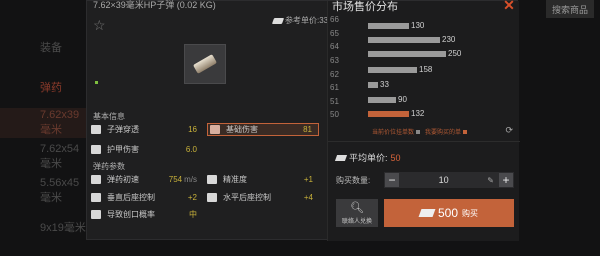 The height and width of the screenshot is (256, 600). I want to click on exchange-label: 联络人兑换, so click(356, 222).